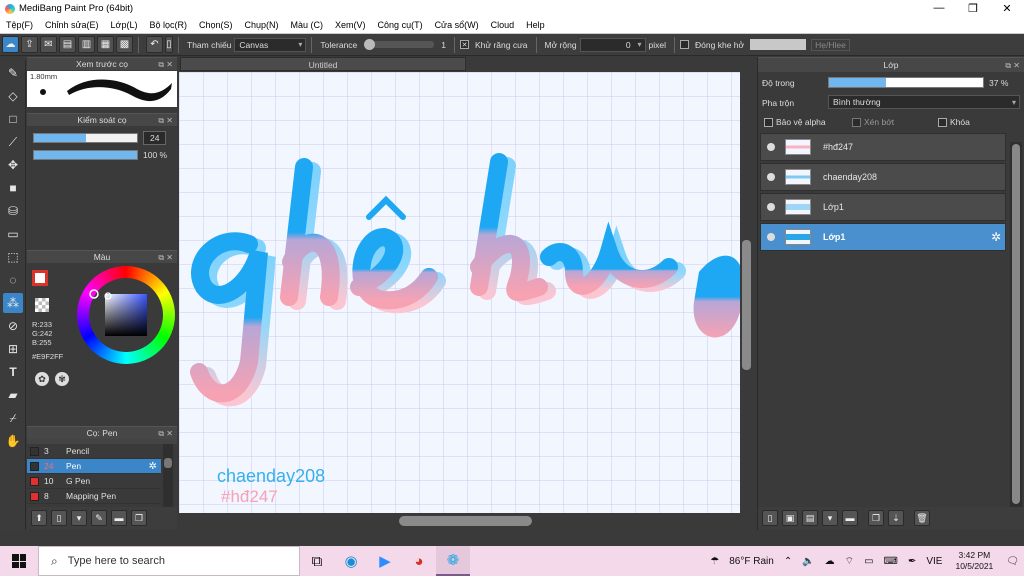 The image size is (1024, 576). What do you see at coordinates (351, 561) in the screenshot?
I see `edge-browser-icon: ◉` at bounding box center [351, 561].